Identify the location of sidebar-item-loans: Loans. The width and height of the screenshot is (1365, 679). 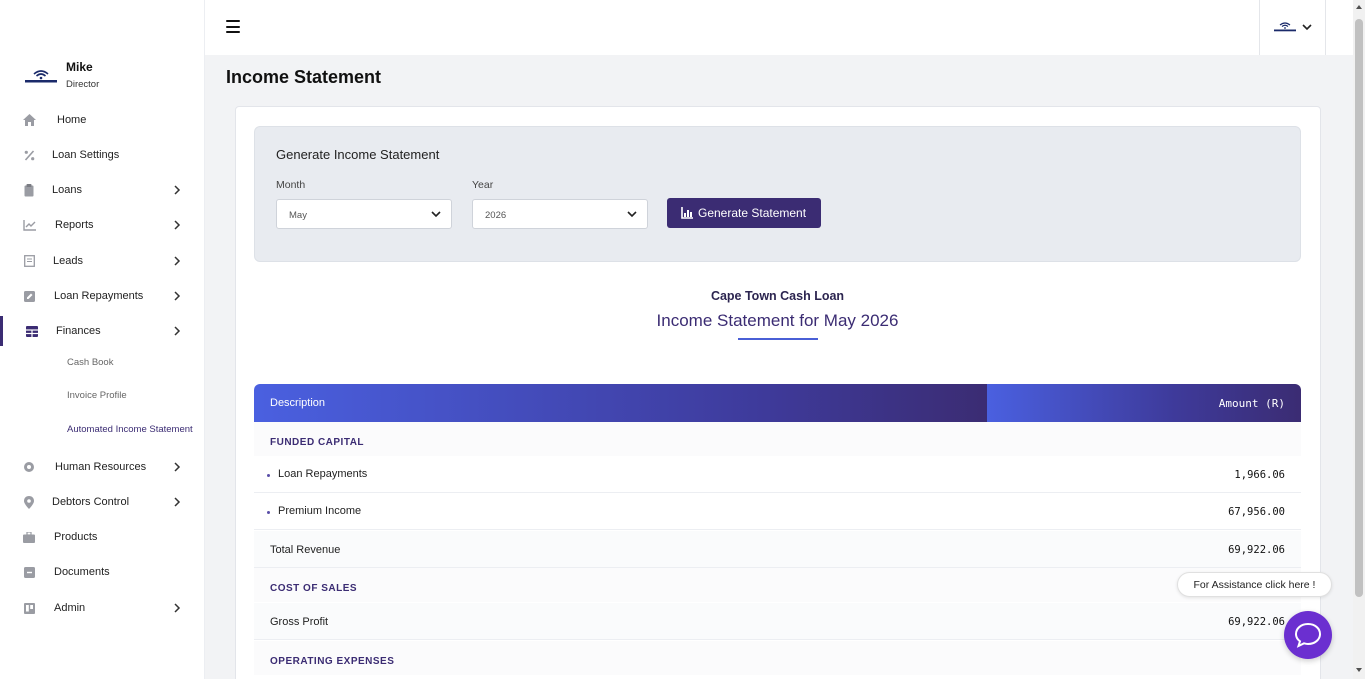
(102, 190).